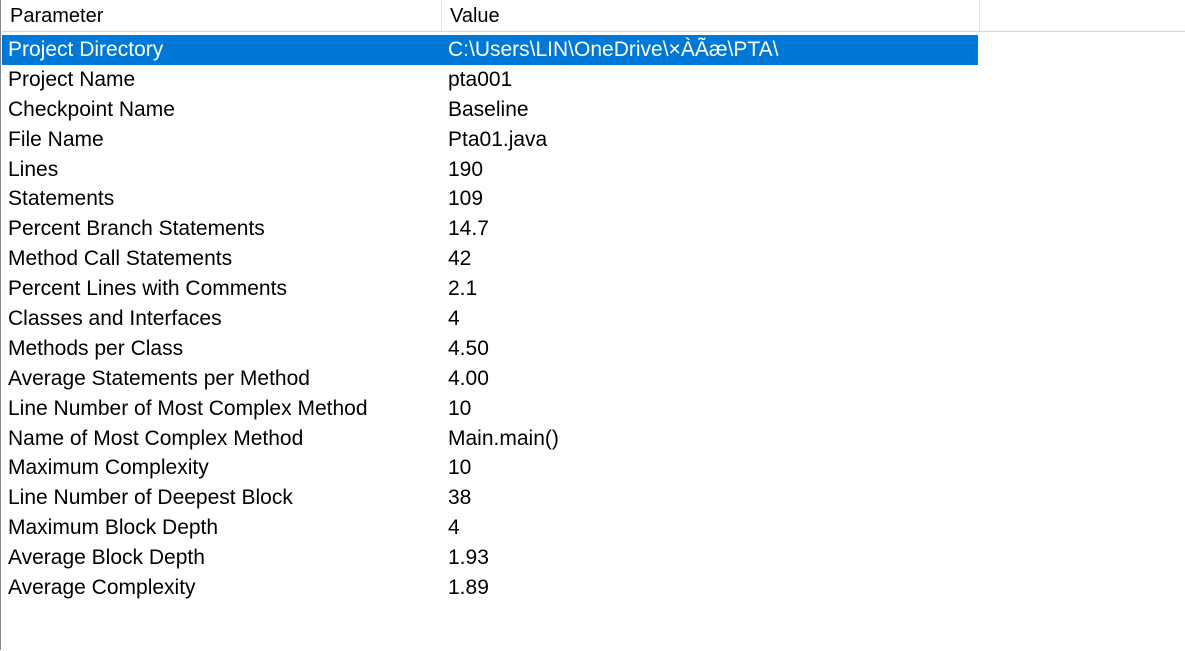 This screenshot has height=651, width=1185. What do you see at coordinates (96, 348) in the screenshot?
I see `parameter-cell: Methods per Class` at bounding box center [96, 348].